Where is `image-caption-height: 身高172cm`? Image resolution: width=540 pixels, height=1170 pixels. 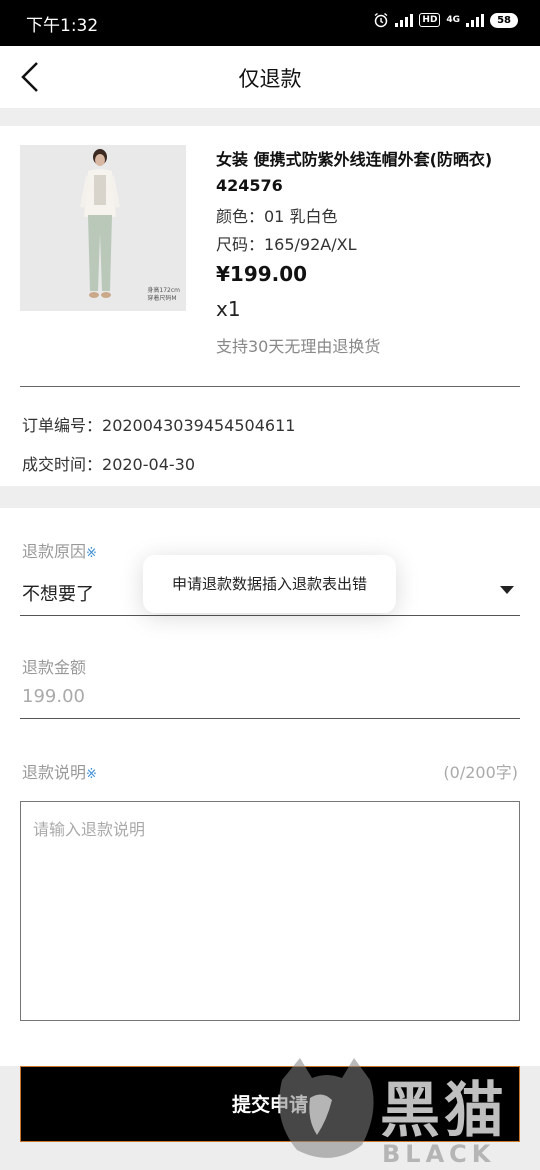 image-caption-height: 身高172cm is located at coordinates (163, 290).